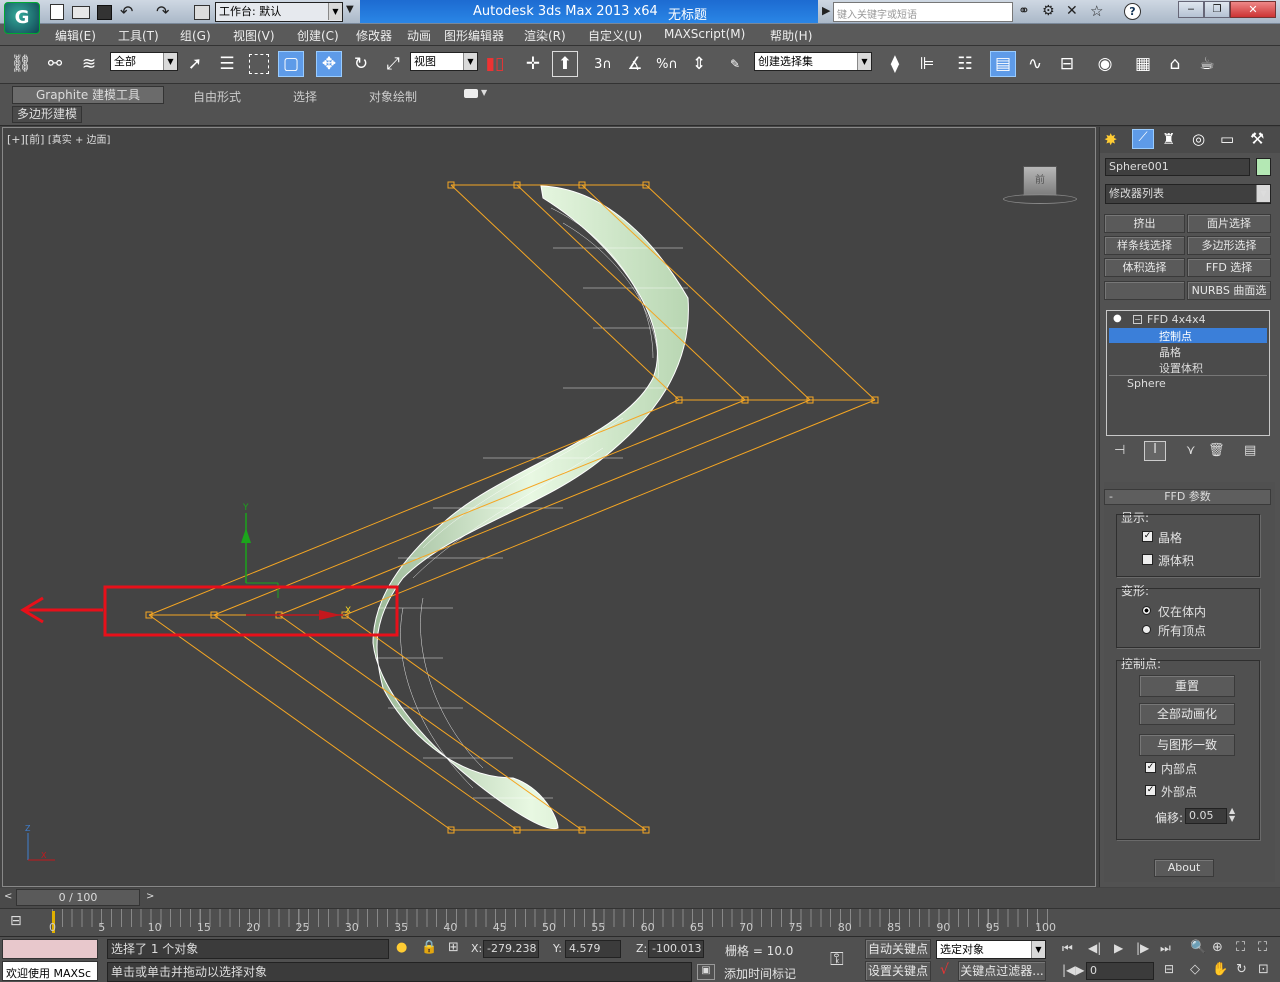  Describe the element at coordinates (1229, 267) in the screenshot. I see `quick-btn-ffd-select: FFD 选择` at that location.